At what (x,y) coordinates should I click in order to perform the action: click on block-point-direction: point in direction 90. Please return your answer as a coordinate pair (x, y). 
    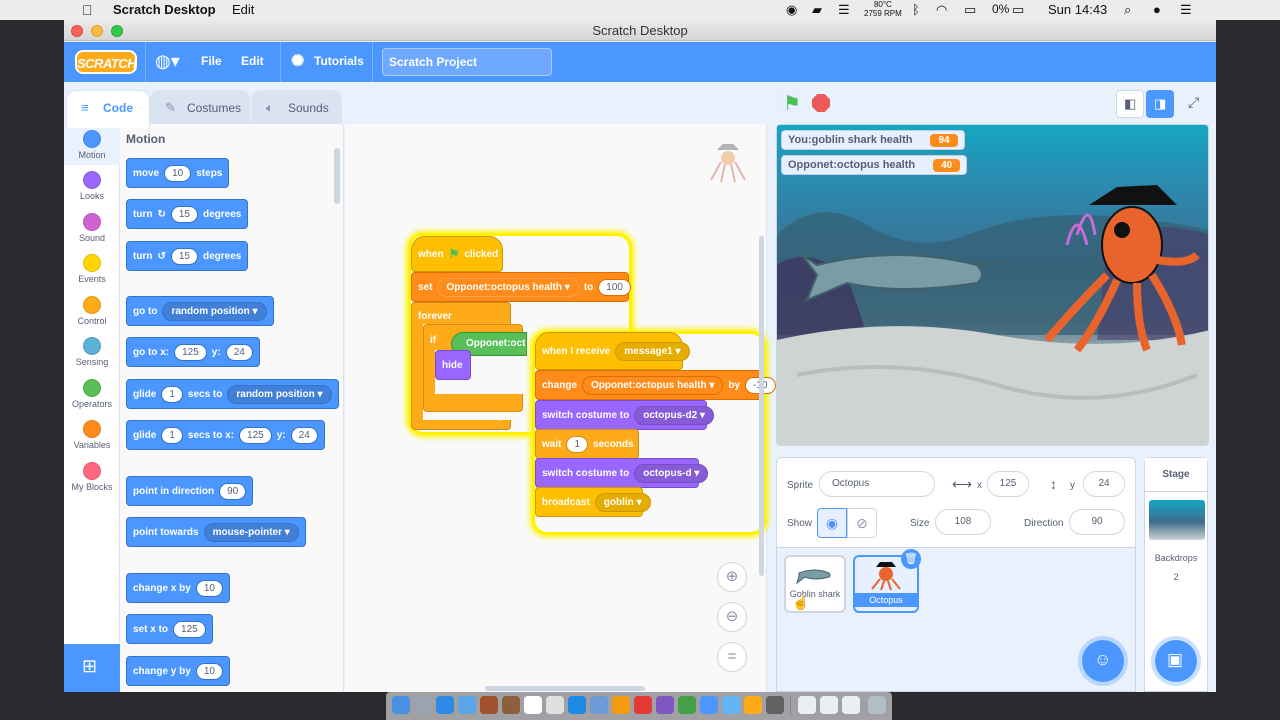
    Looking at the image, I should click on (190, 491).